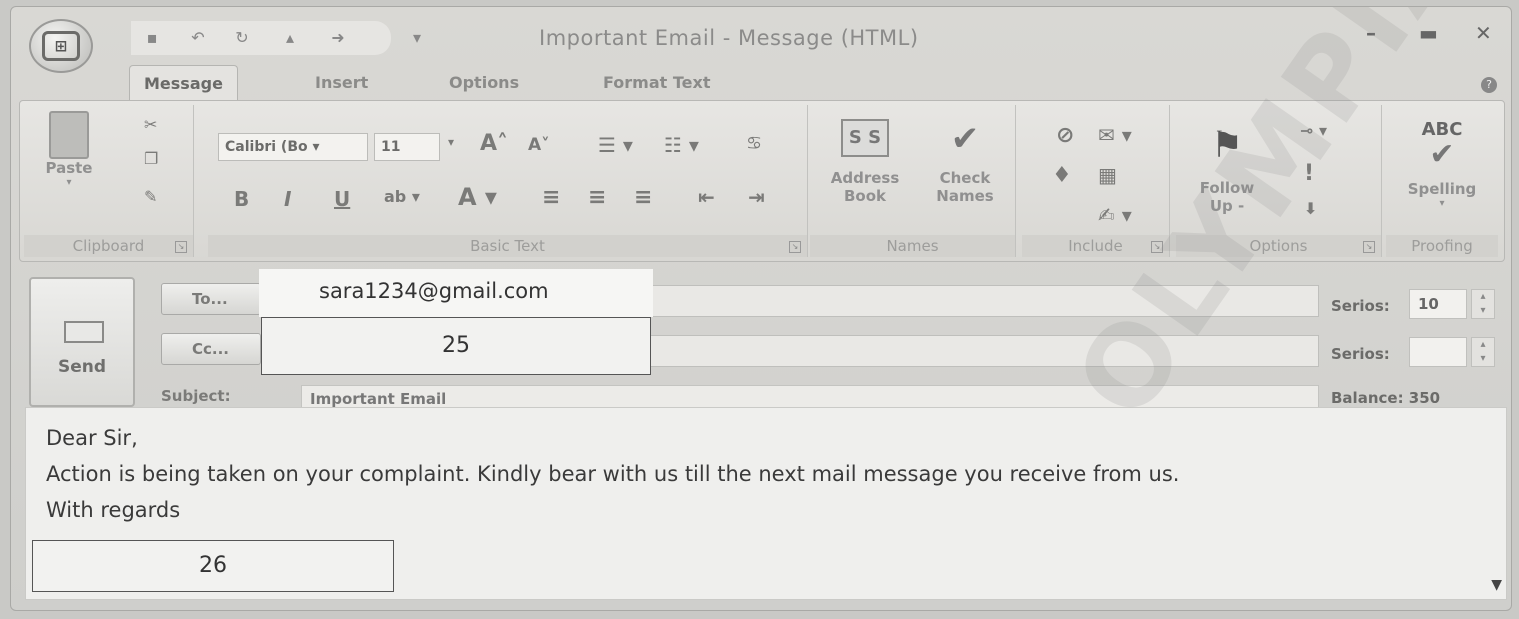 The image size is (1519, 619). What do you see at coordinates (183, 83) in the screenshot?
I see `tab-message: Message` at bounding box center [183, 83].